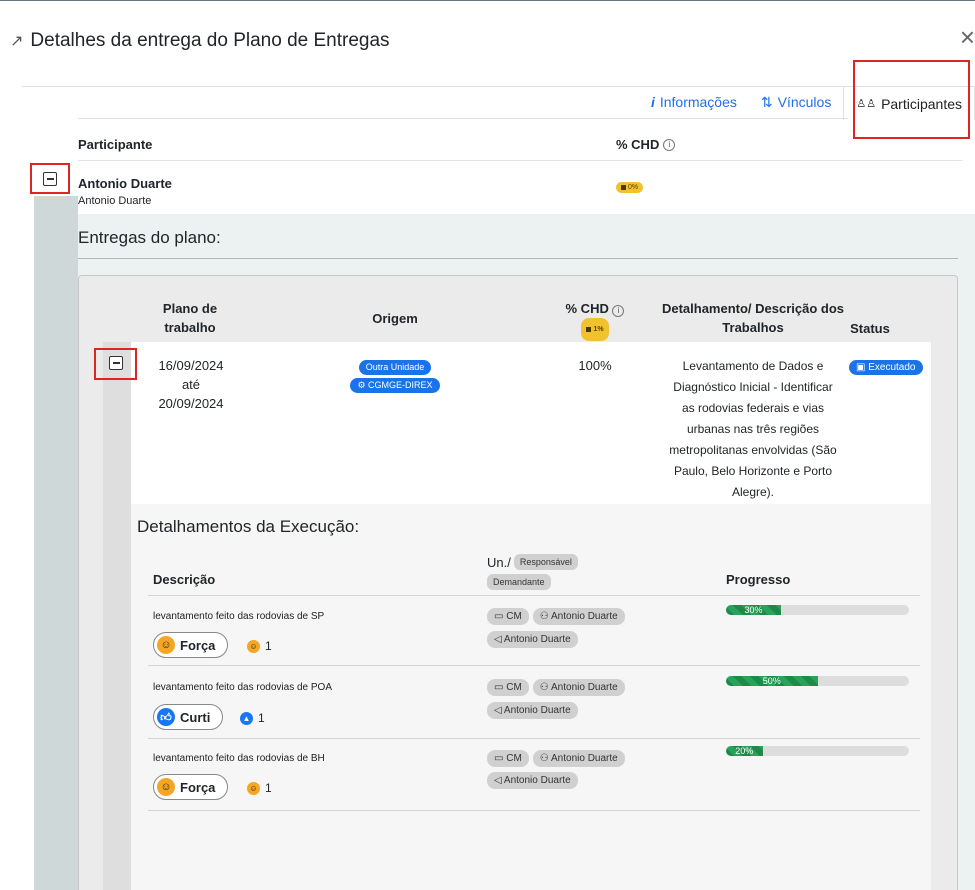 This screenshot has height=890, width=975. What do you see at coordinates (766, 101) in the screenshot?
I see `sort-arrows-icon: ⇅` at bounding box center [766, 101].